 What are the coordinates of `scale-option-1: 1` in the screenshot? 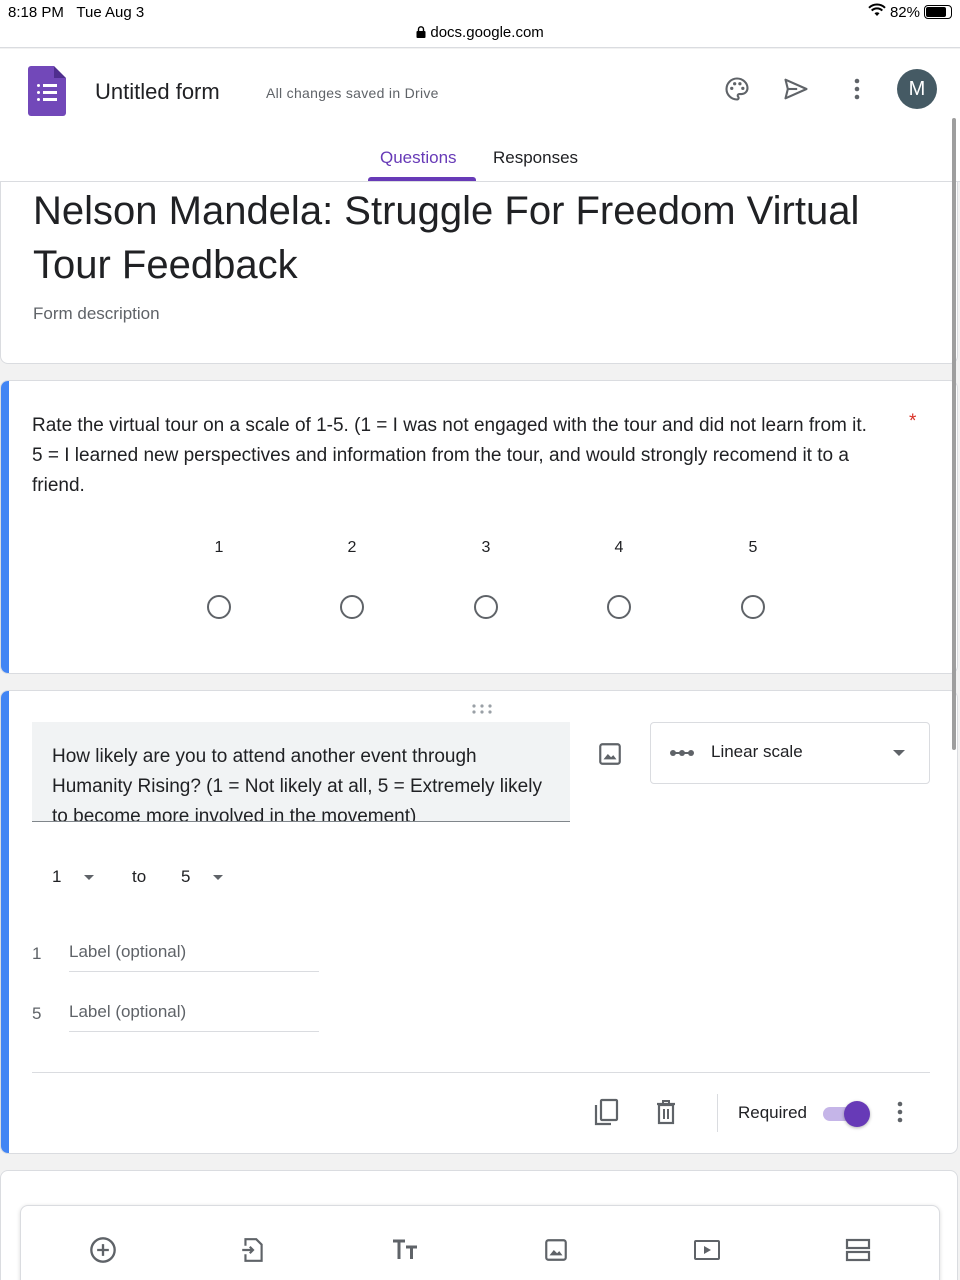 It's located at (219, 579).